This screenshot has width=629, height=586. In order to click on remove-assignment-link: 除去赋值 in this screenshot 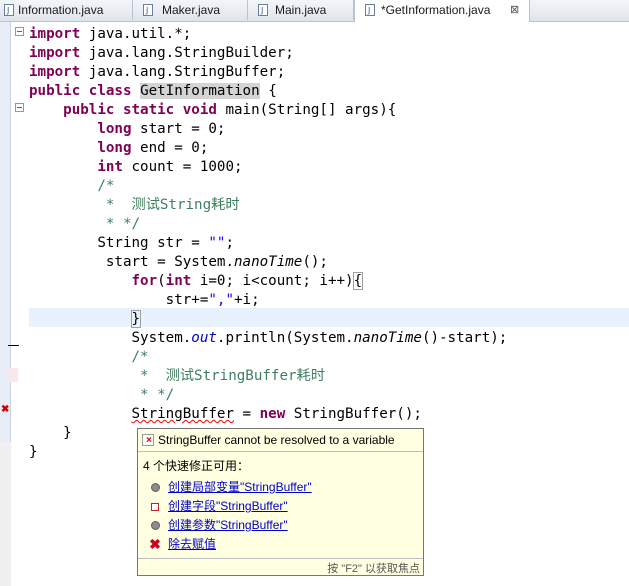, I will do `click(192, 544)`.